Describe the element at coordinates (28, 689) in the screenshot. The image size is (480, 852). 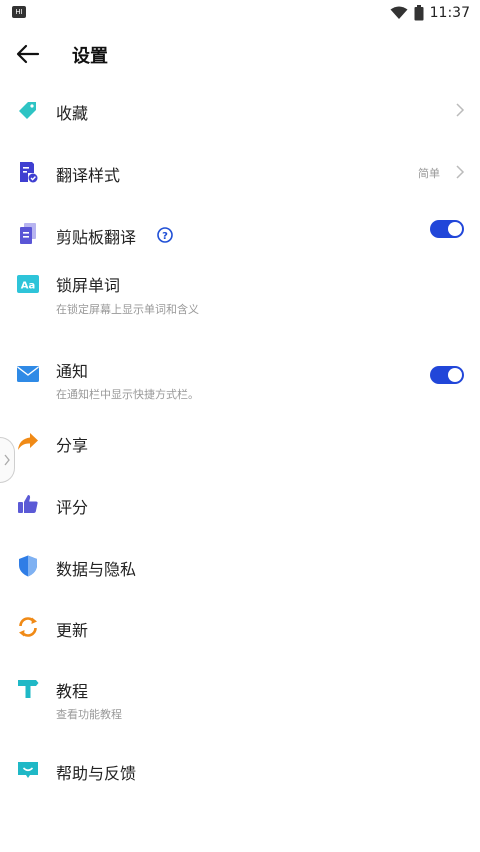
I see `signpost-icon` at that location.